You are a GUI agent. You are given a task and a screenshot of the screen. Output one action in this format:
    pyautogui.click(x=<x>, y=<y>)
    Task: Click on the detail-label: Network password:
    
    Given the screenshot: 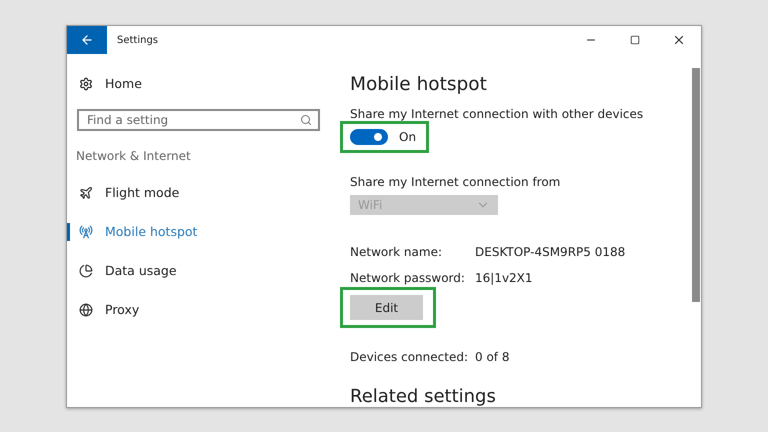 What is the action you would take?
    pyautogui.click(x=408, y=278)
    